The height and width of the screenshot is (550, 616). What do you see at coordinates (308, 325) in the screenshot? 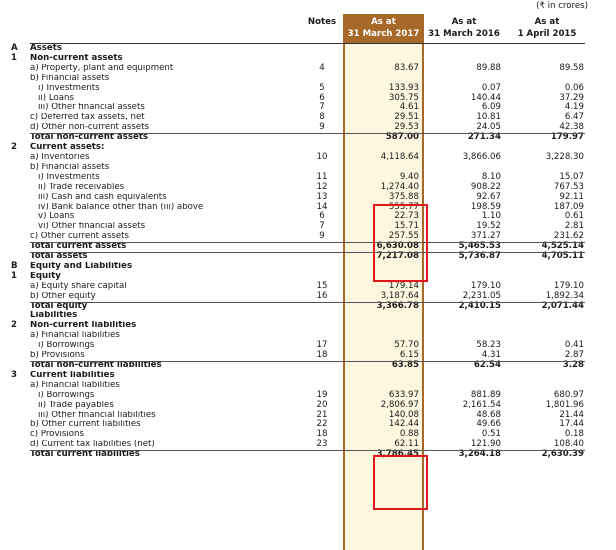
I see `table-row: 2 Non-current liabilities` at bounding box center [308, 325].